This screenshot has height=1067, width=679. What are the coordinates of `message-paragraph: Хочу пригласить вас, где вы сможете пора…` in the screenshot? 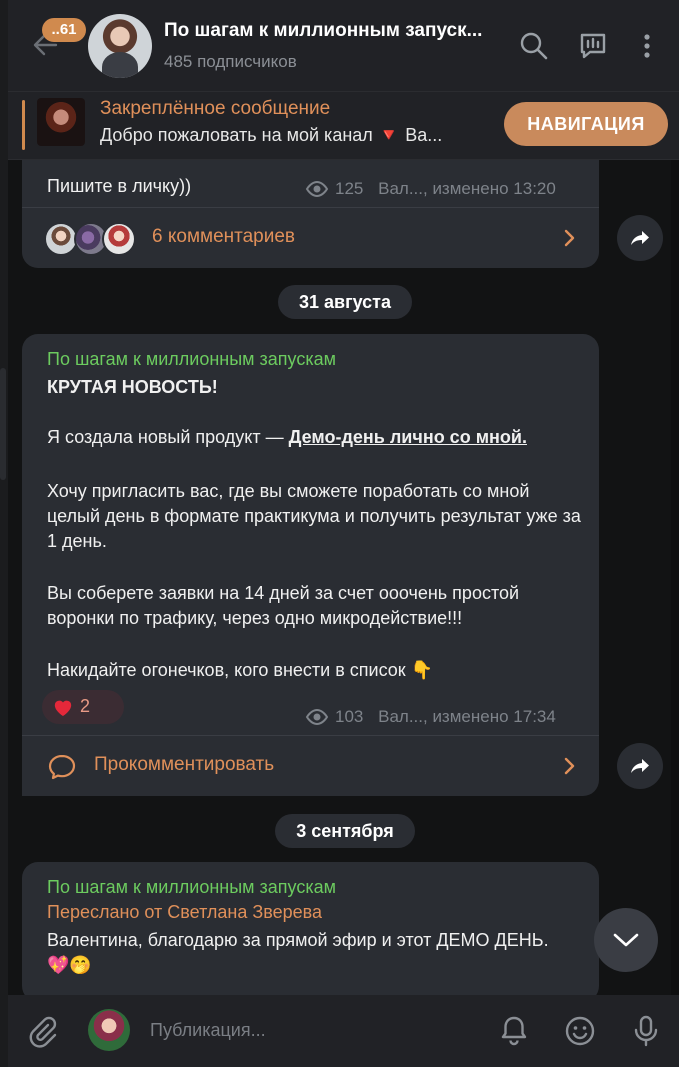 It's located at (314, 516).